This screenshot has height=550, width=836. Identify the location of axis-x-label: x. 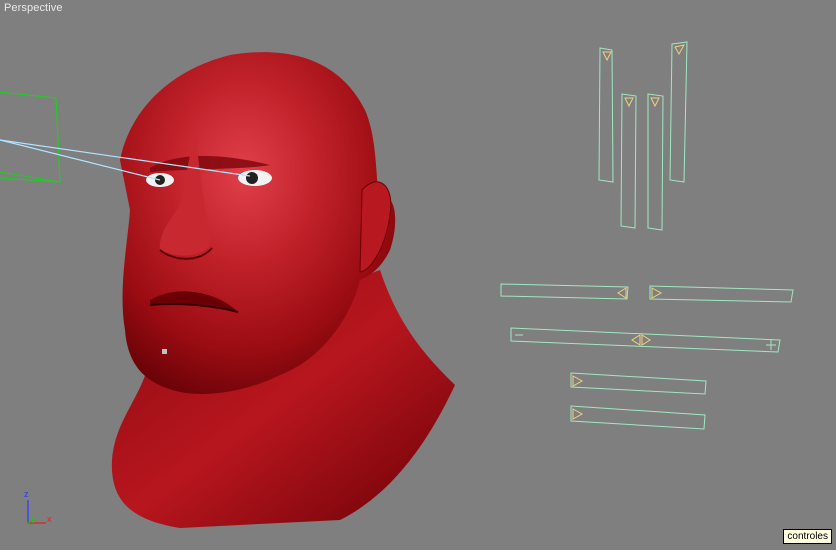
(49, 519).